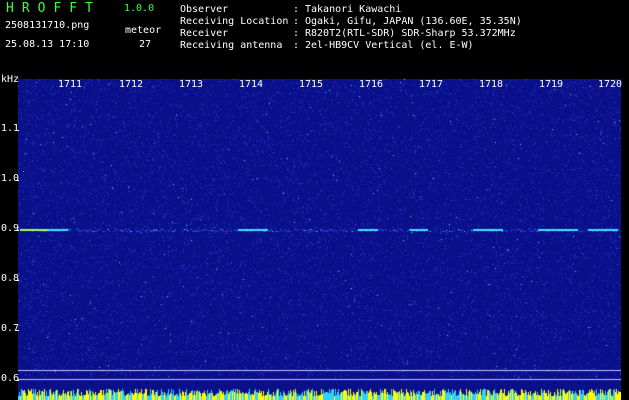 Image resolution: width=629 pixels, height=400 pixels. Describe the element at coordinates (251, 84) in the screenshot. I see `x-tick-label: 1714` at that location.